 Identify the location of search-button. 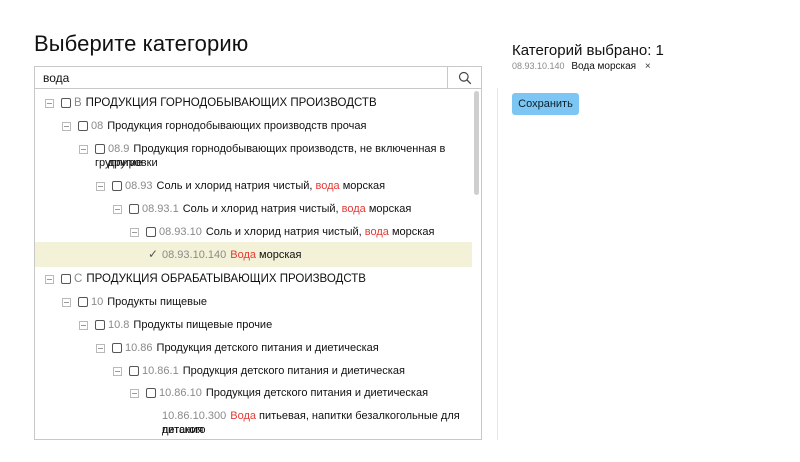
(464, 77).